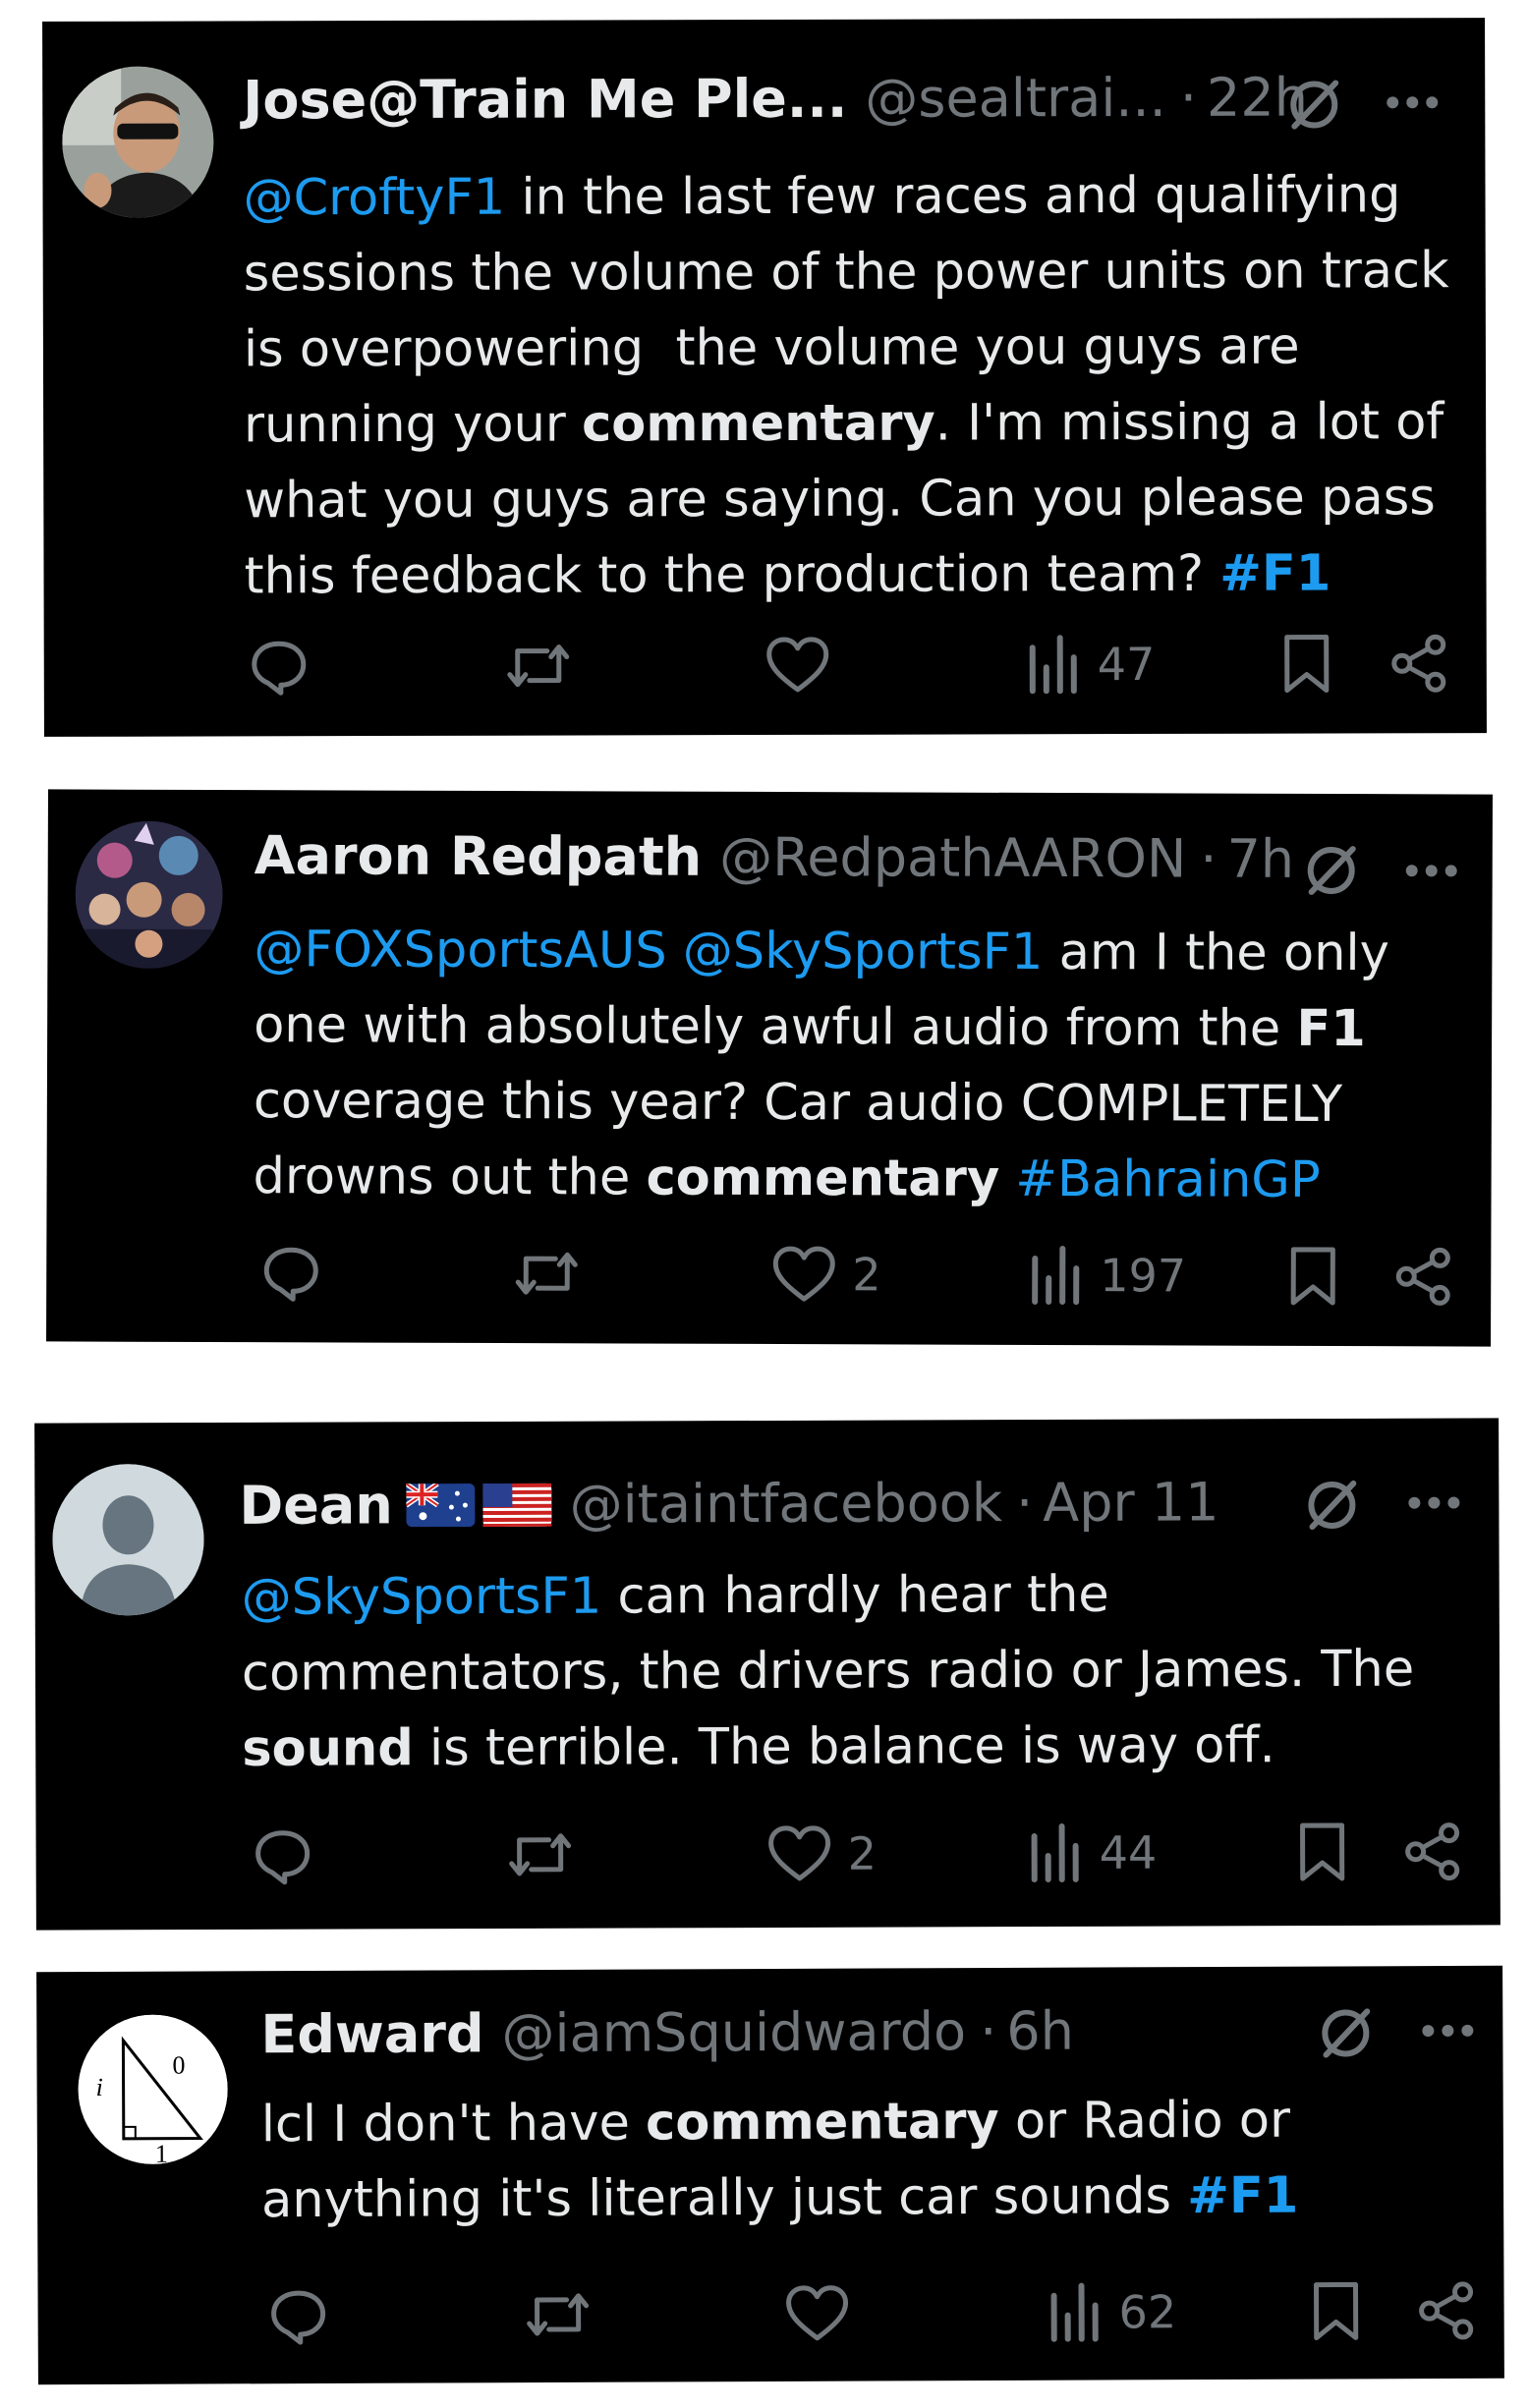 The width and height of the screenshot is (1529, 2408). I want to click on text-segment: . I'm missing a lot of, so click(1189, 423).